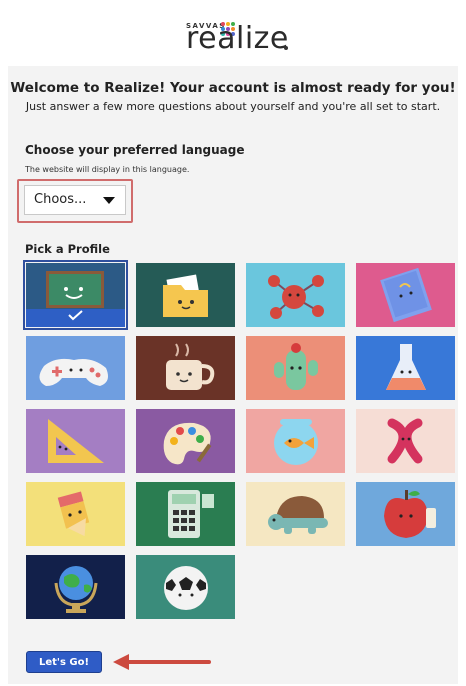  I want to click on profile-option-chalkboard, so click(75, 295).